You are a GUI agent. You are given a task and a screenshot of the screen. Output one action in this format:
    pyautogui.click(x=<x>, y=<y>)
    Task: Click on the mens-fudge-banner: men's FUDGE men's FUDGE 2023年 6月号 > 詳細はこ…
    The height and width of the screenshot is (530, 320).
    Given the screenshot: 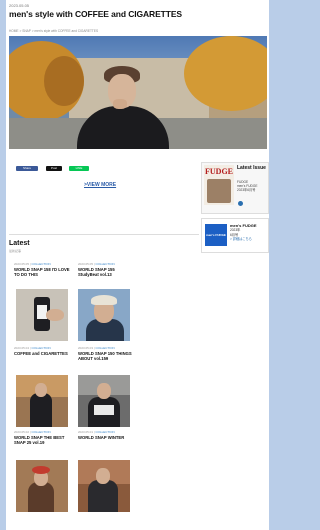 What is the action you would take?
    pyautogui.click(x=235, y=235)
    